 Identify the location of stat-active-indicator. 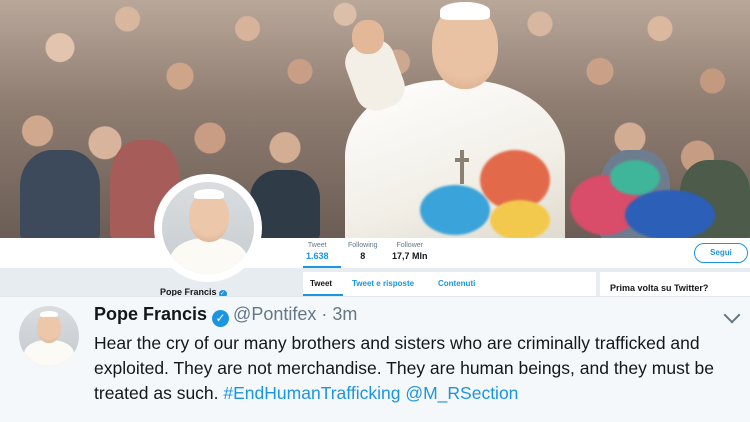
(322, 267).